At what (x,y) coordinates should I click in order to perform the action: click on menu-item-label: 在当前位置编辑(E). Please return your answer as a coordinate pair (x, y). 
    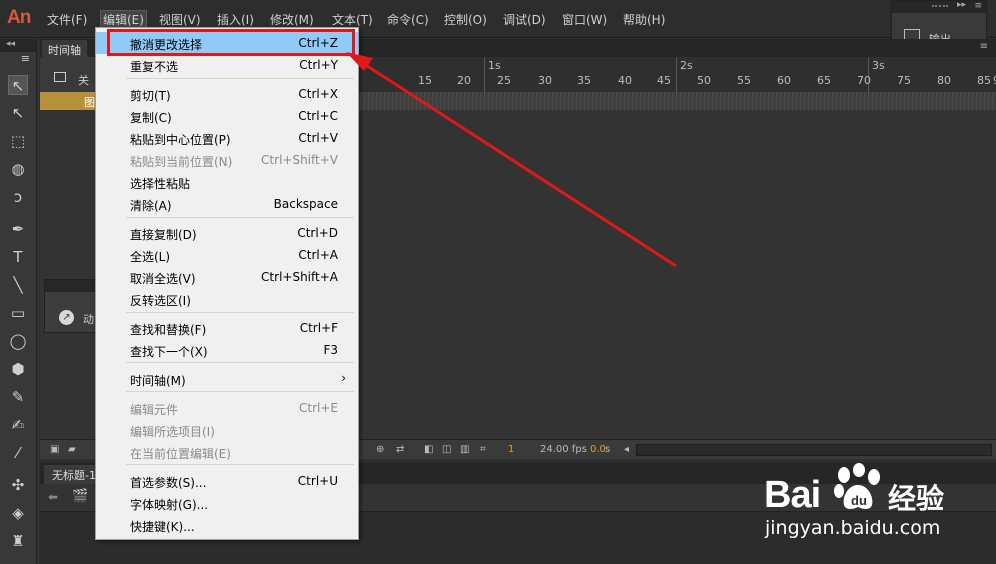
    Looking at the image, I should click on (180, 454).